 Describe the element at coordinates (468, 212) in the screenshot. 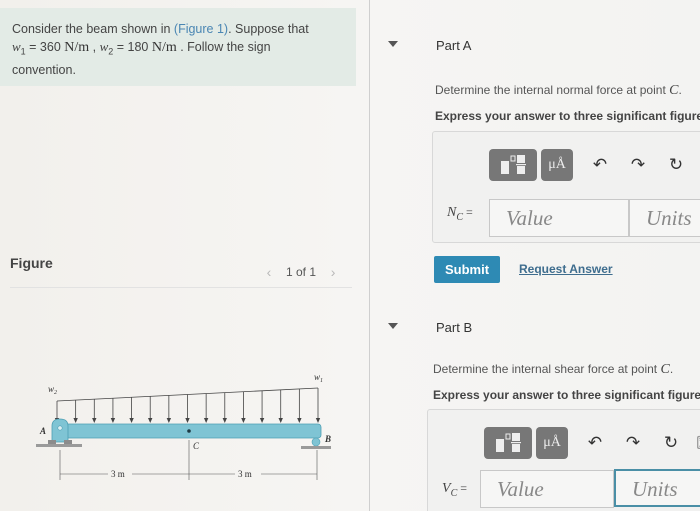

I see `part-a-eq: =` at that location.